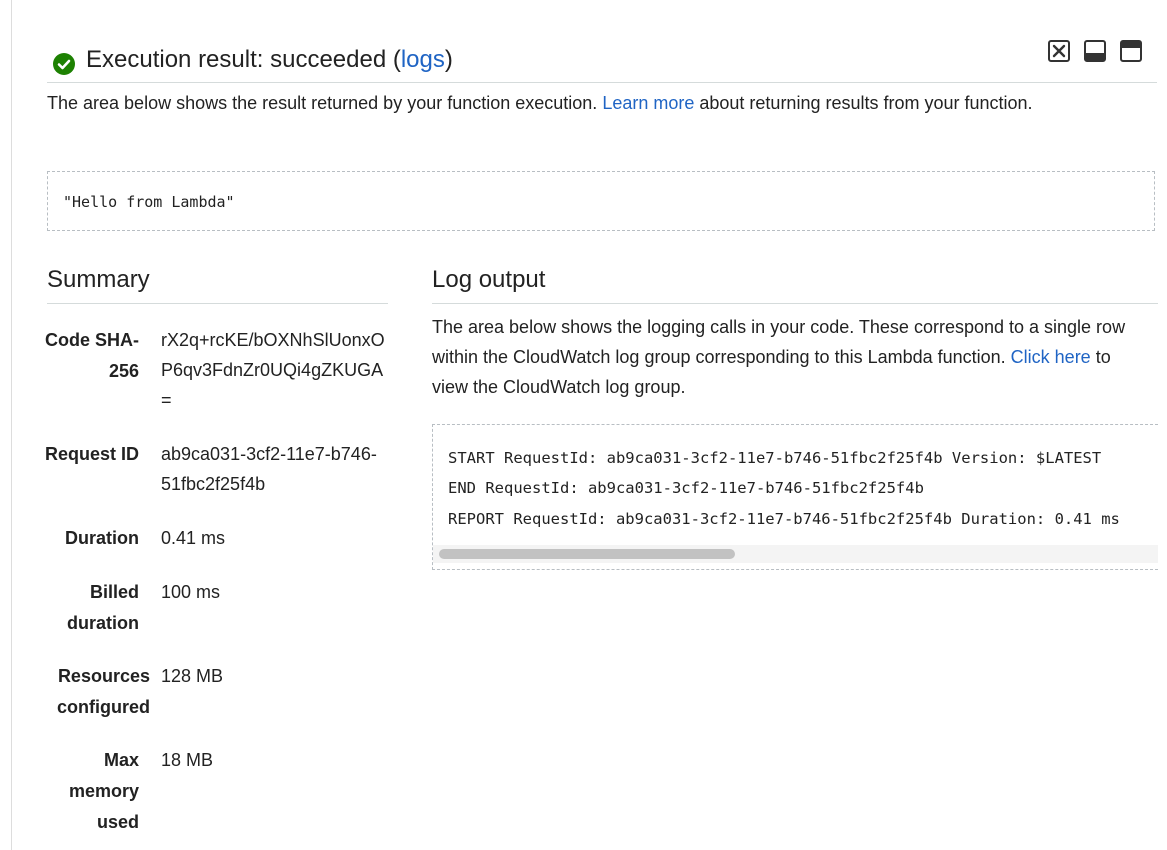  I want to click on summary-value-duration: 0.41 ms, so click(193, 538).